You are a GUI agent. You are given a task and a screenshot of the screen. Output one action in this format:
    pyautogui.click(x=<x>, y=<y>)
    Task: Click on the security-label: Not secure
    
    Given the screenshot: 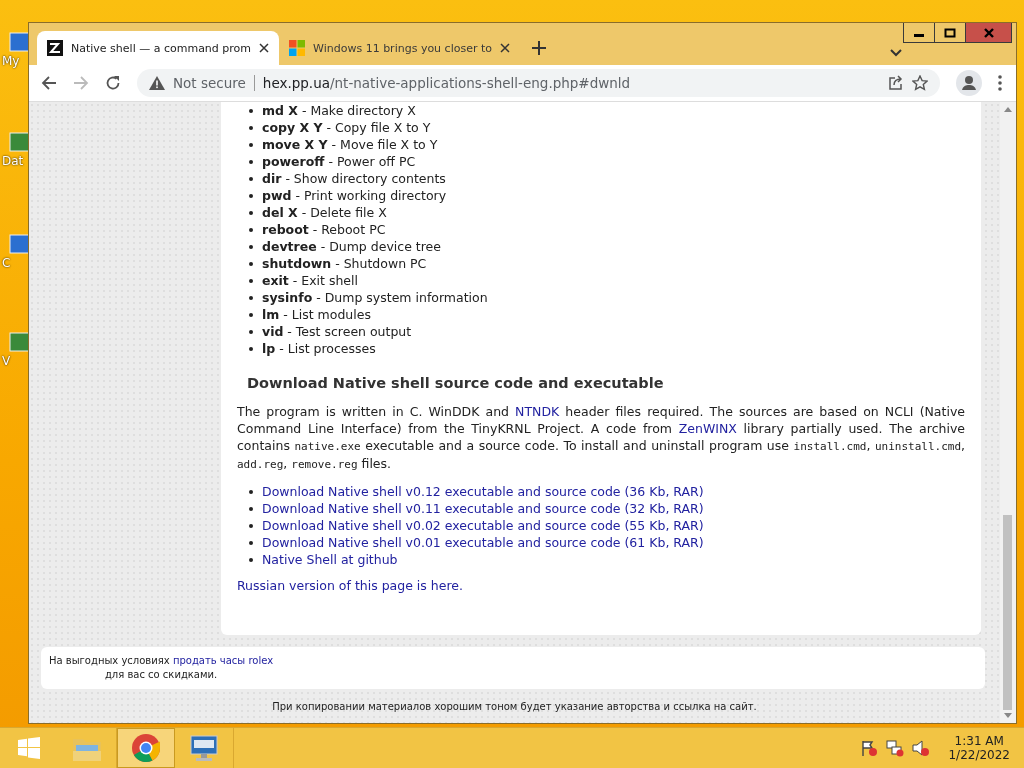 What is the action you would take?
    pyautogui.click(x=209, y=83)
    